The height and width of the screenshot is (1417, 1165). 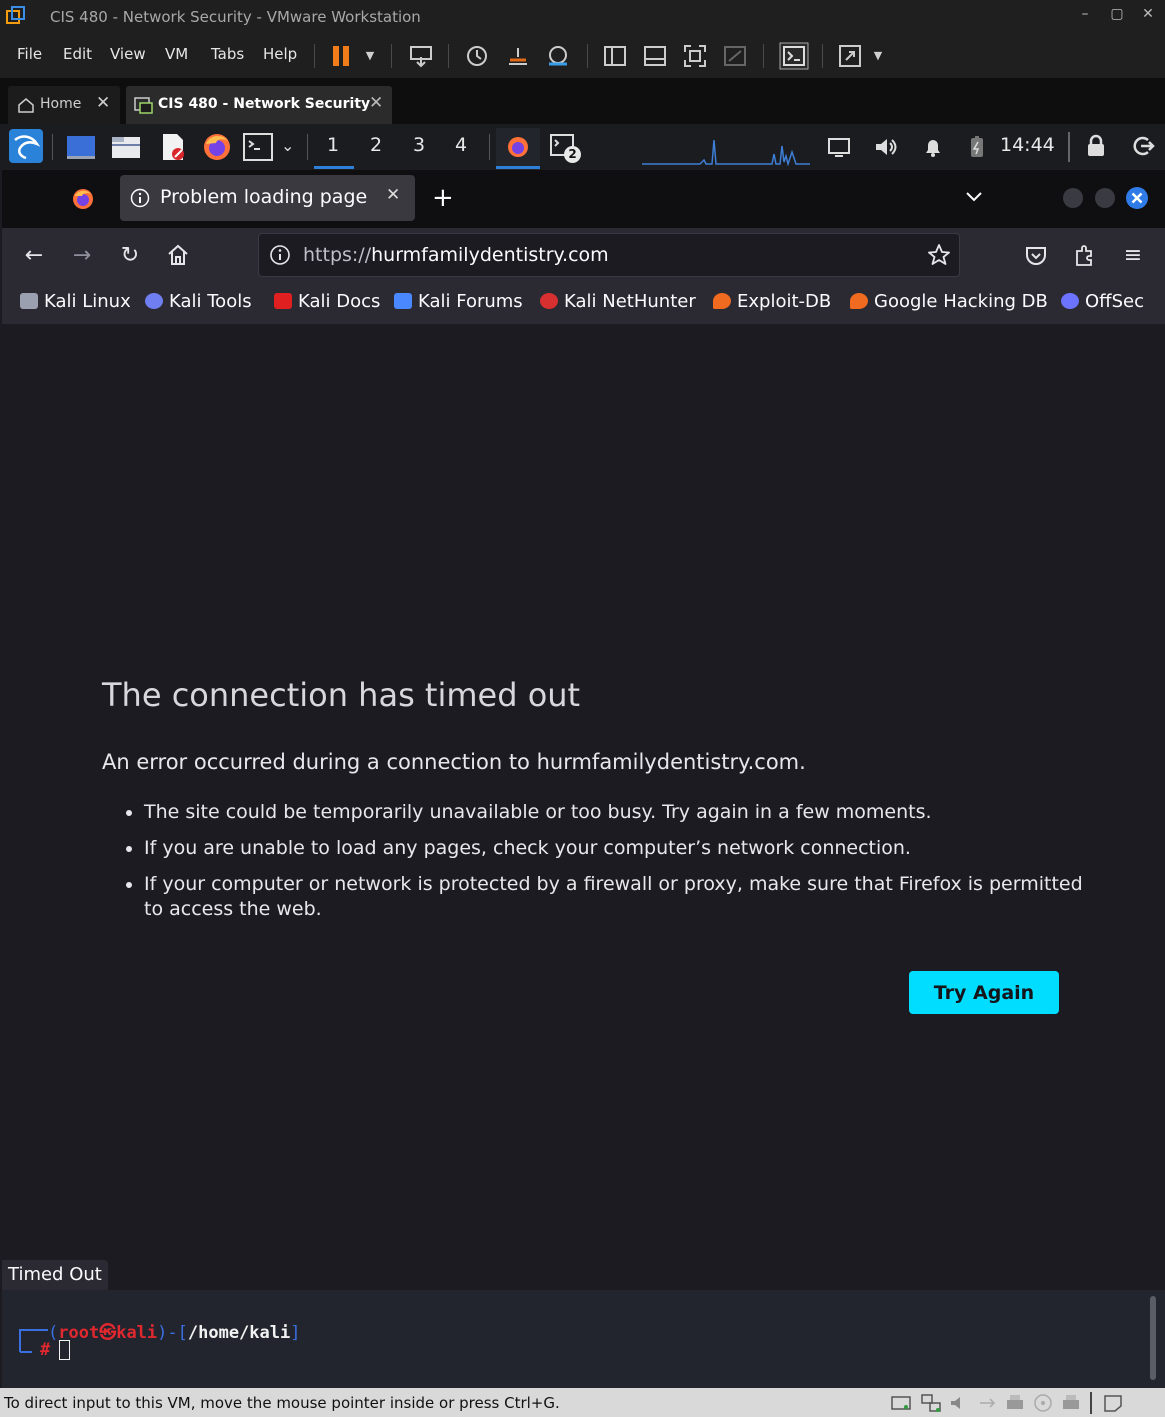 I want to click on browser-tab: Problem loading page ✕, so click(x=267, y=198).